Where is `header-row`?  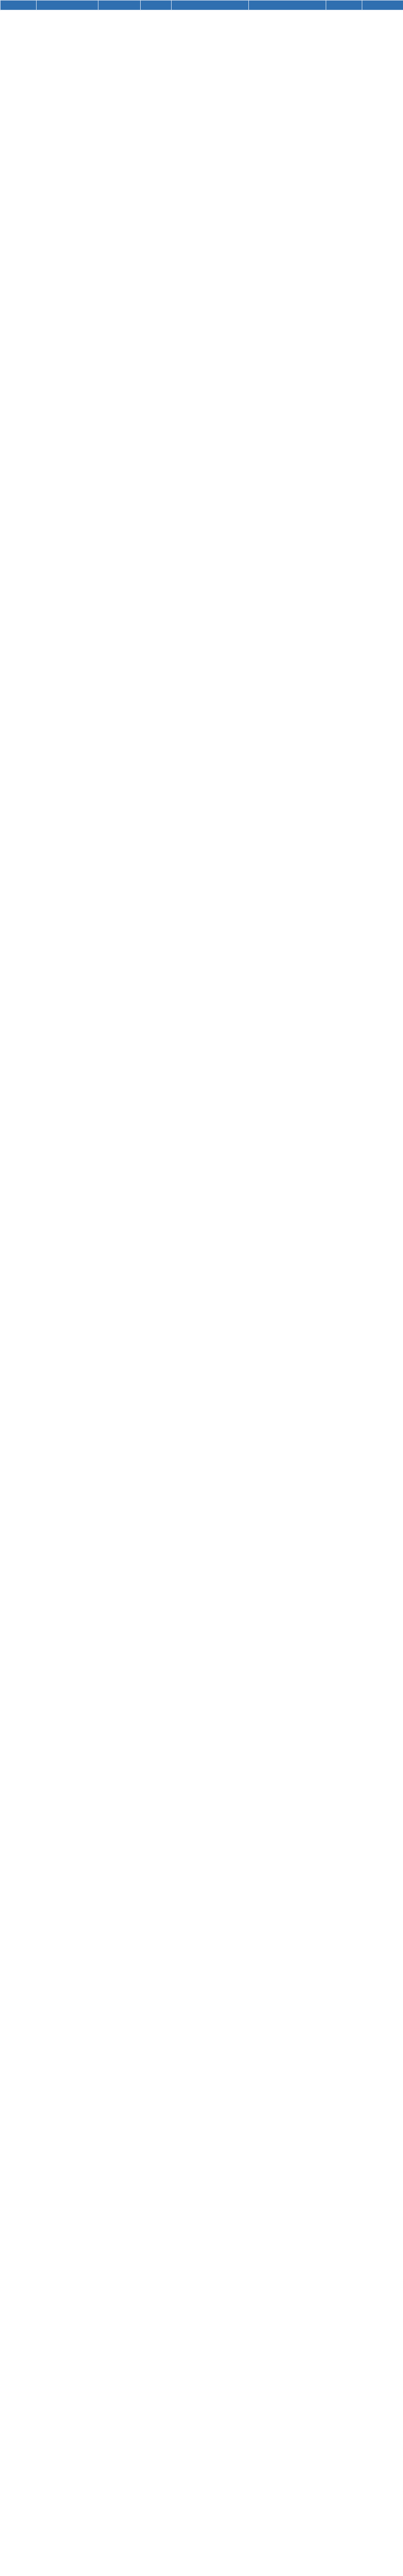 header-row is located at coordinates (202, 5).